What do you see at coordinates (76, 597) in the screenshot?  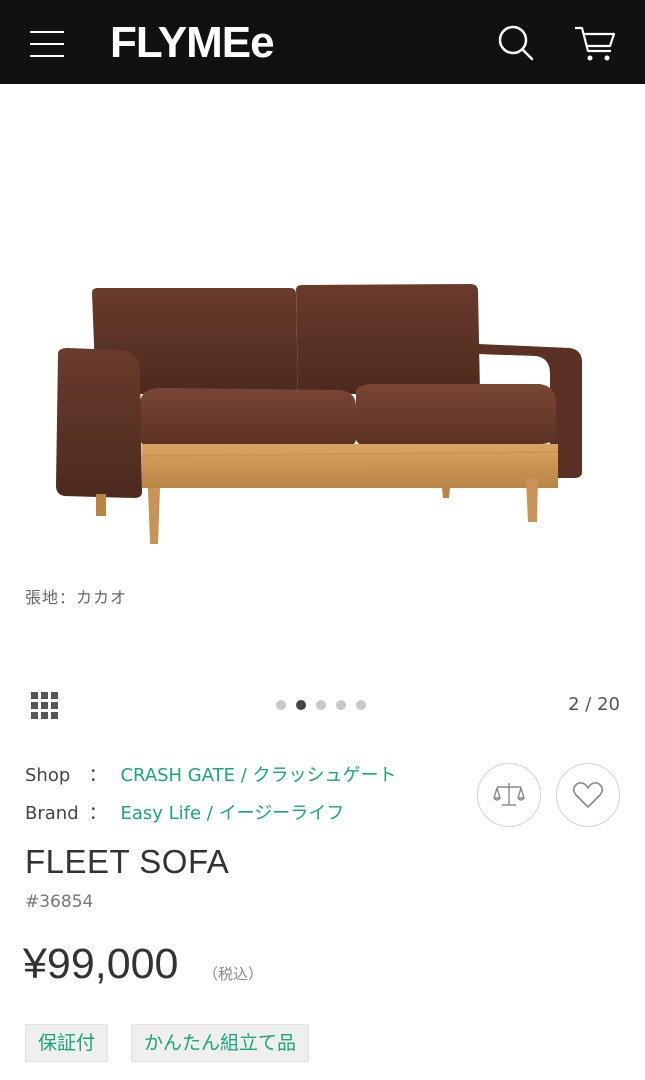 I see `fabric-caption: 張地：カカオ` at bounding box center [76, 597].